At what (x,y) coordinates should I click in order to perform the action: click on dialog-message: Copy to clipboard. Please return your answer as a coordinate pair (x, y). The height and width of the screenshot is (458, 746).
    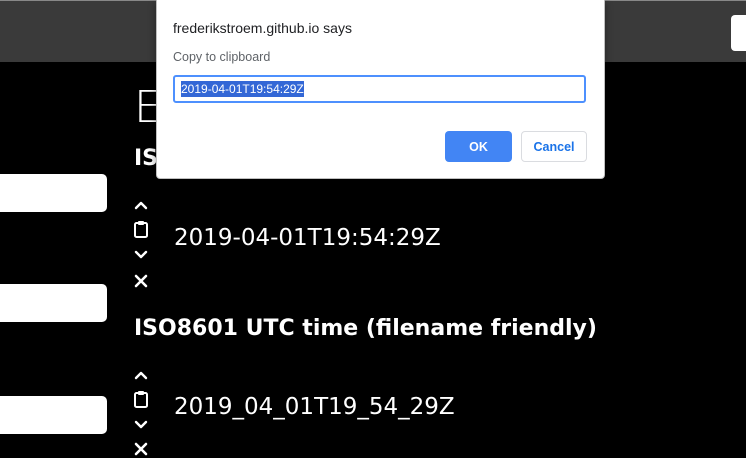
    Looking at the image, I should click on (222, 57).